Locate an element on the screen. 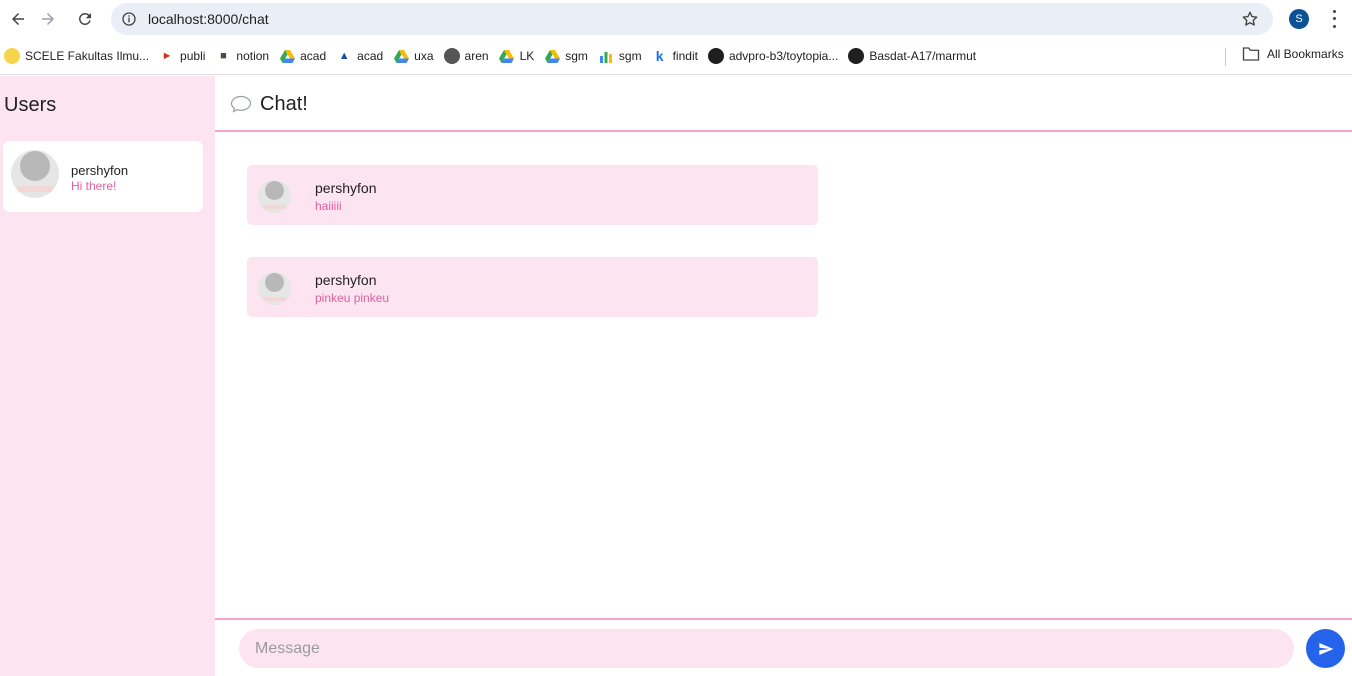 This screenshot has height=676, width=1352. bookmark-aren: aren is located at coordinates (469, 56).